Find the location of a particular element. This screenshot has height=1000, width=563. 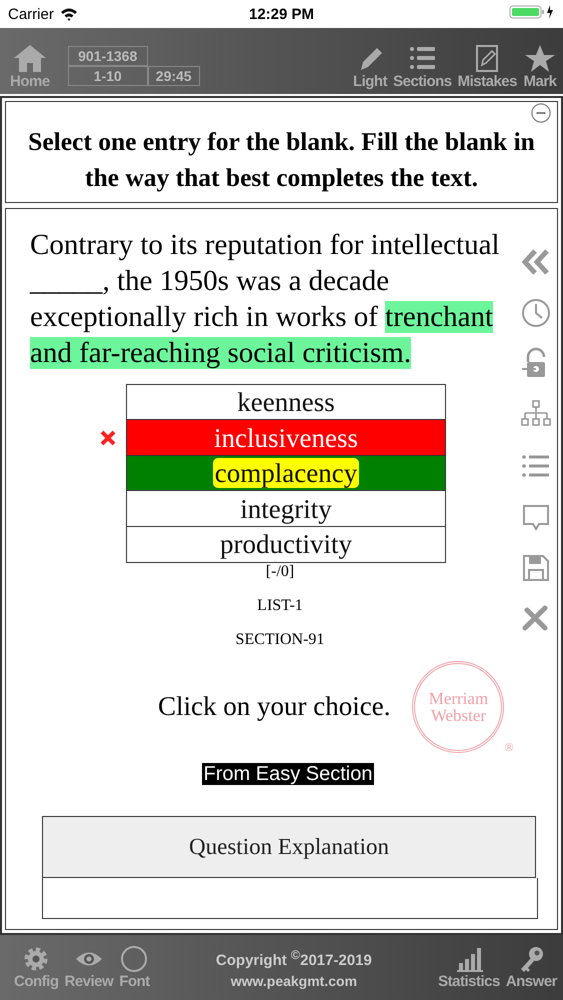

prompt-text: Click on your choice. is located at coordinates (274, 706).